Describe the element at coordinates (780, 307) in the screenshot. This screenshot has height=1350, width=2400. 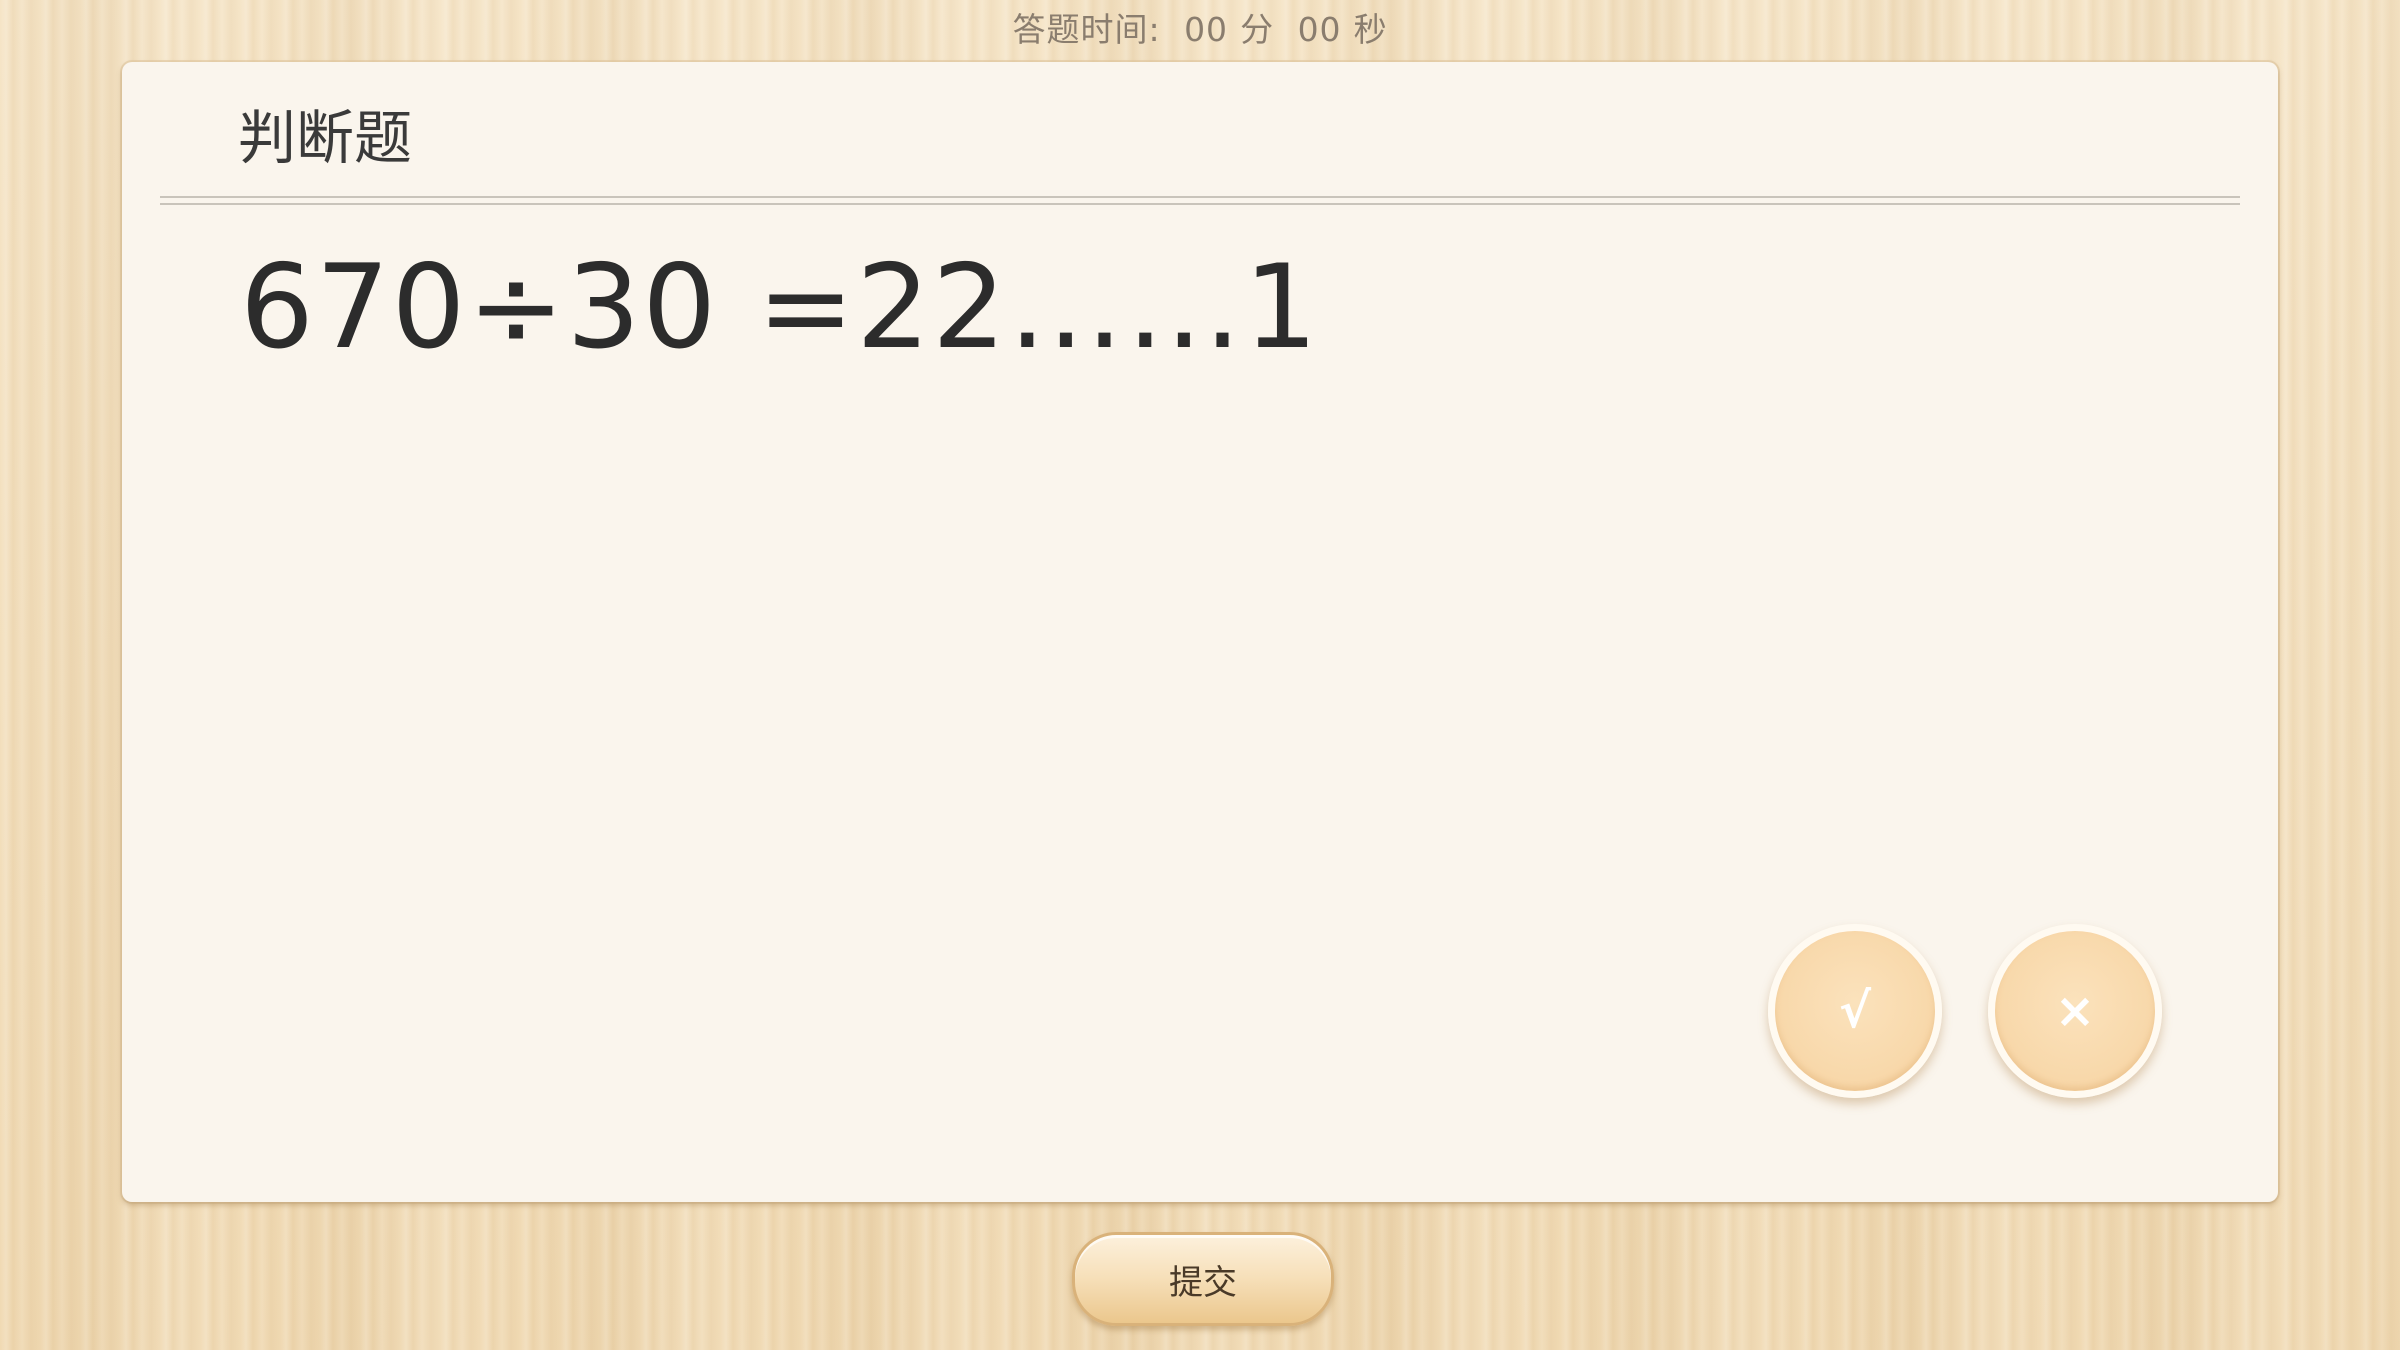
I see `question-text: 670÷30 =22……1` at that location.